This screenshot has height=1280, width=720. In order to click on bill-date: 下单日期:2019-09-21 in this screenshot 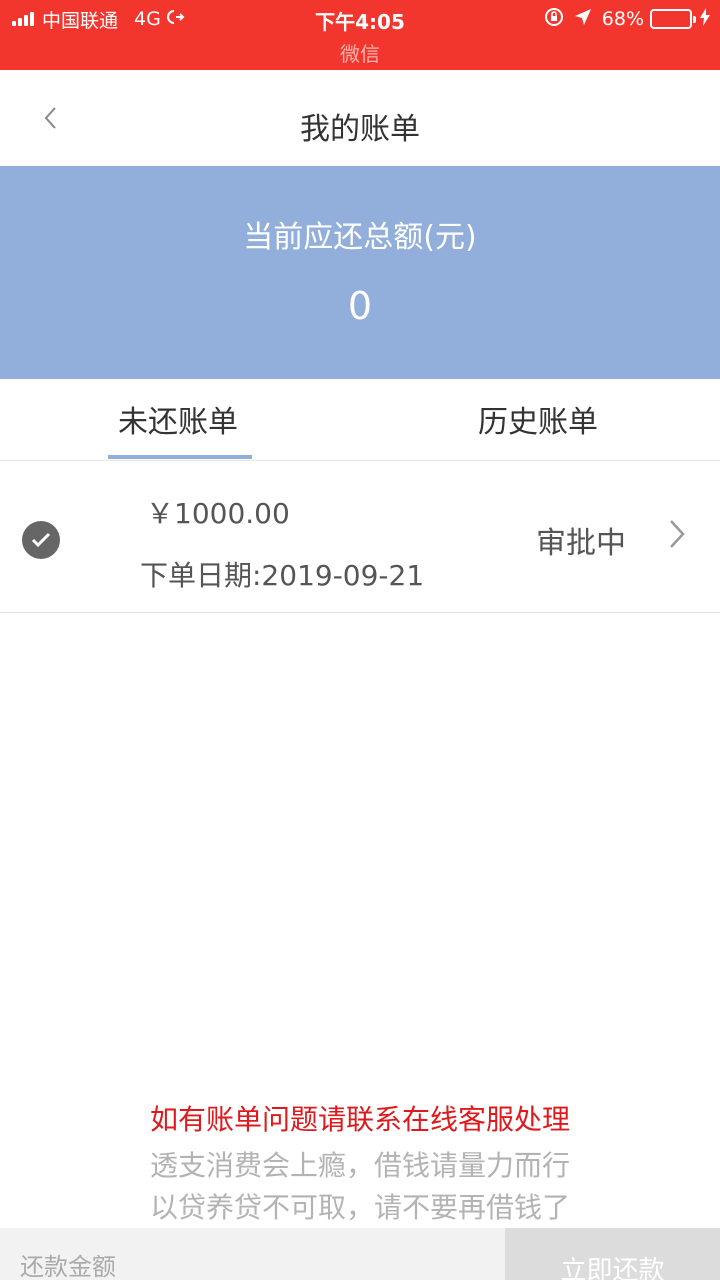, I will do `click(282, 575)`.